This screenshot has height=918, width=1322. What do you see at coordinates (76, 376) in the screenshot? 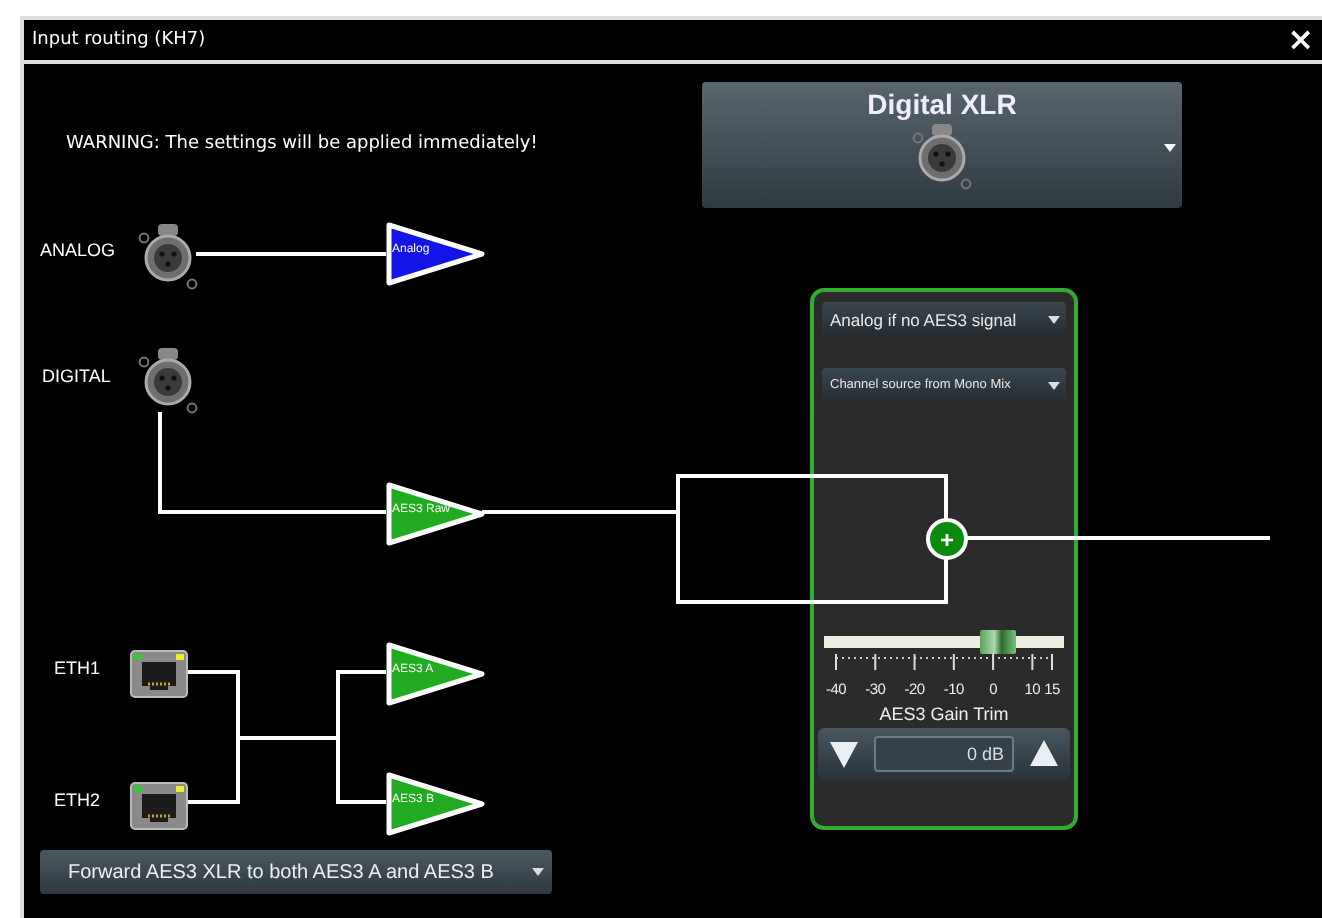
I see `input-label: DIGITAL` at bounding box center [76, 376].